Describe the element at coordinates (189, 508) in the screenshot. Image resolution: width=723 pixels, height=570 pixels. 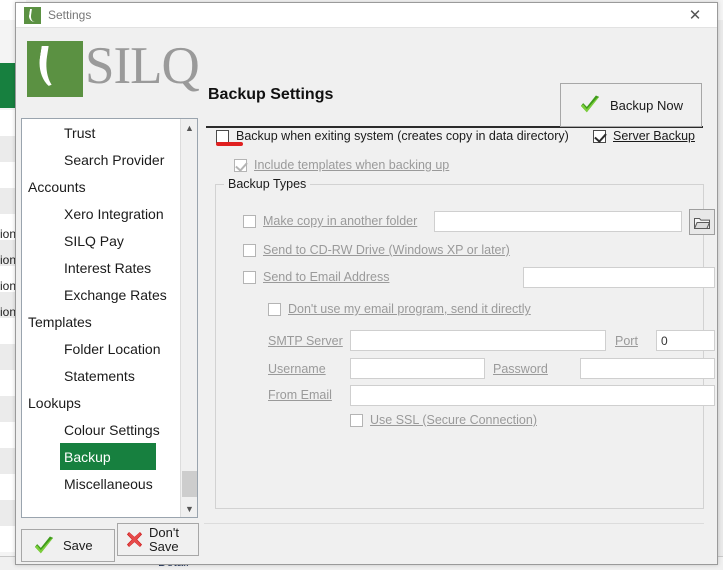
I see `chevron-down-icon: ▼` at that location.